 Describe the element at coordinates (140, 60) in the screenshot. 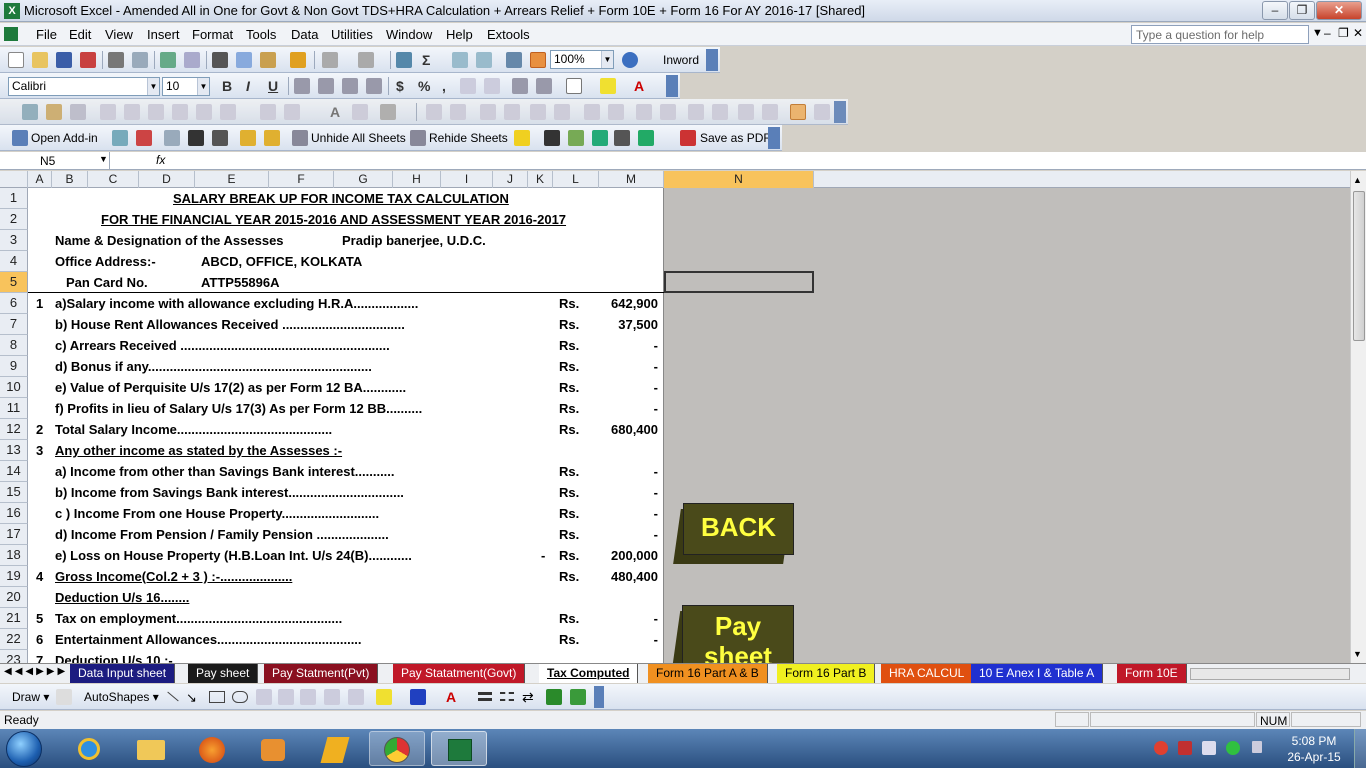

I see `print-preview-icon` at that location.